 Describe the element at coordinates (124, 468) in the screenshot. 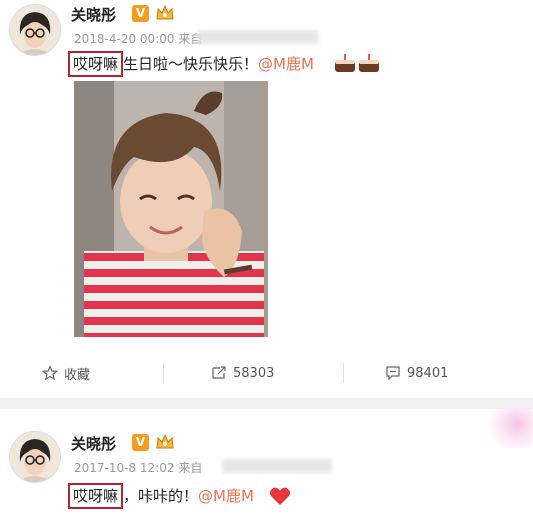

I see `post-time: 2017-10-8 12:02` at that location.